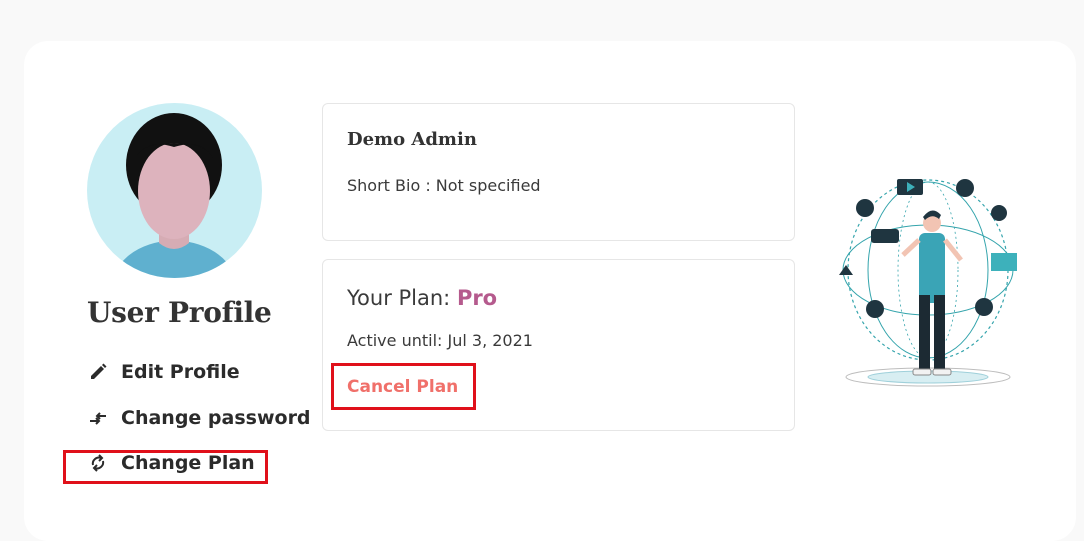 This screenshot has height=541, width=1084. Describe the element at coordinates (403, 386) in the screenshot. I see `highlight-box-cancel-plan` at that location.